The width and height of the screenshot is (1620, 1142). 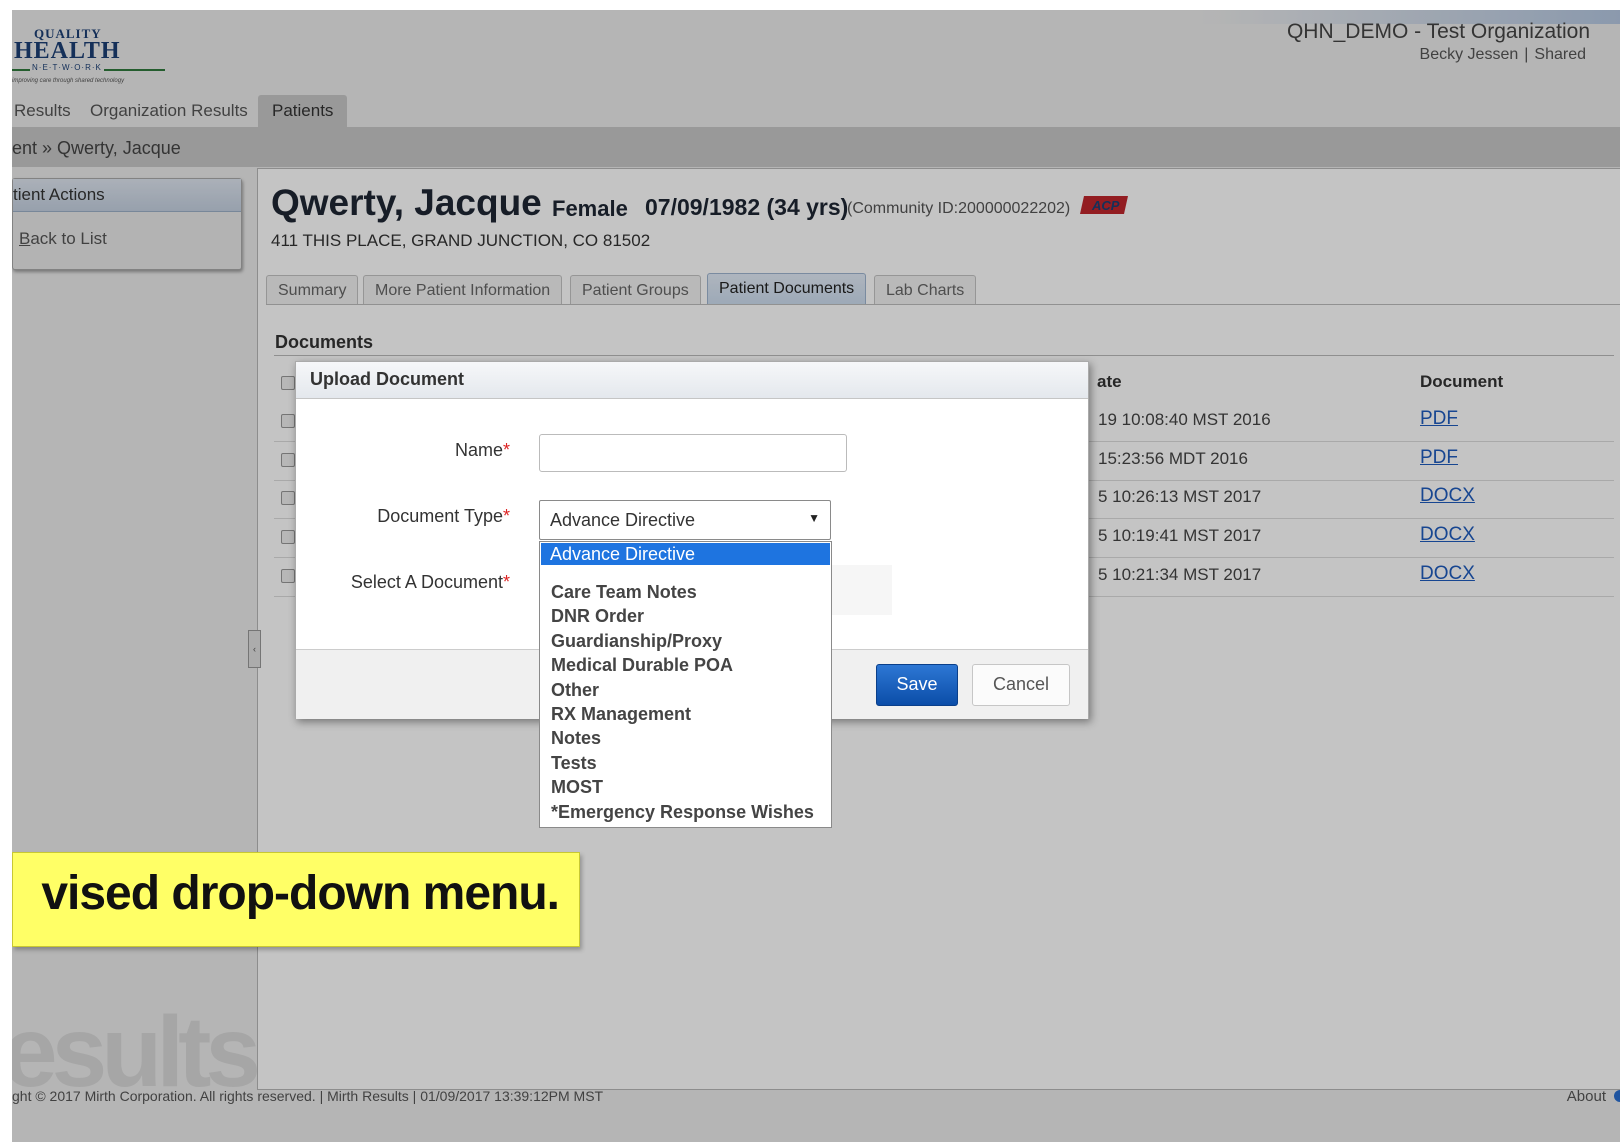 I want to click on tutorial-caption: vised drop-down menu., so click(x=296, y=899).